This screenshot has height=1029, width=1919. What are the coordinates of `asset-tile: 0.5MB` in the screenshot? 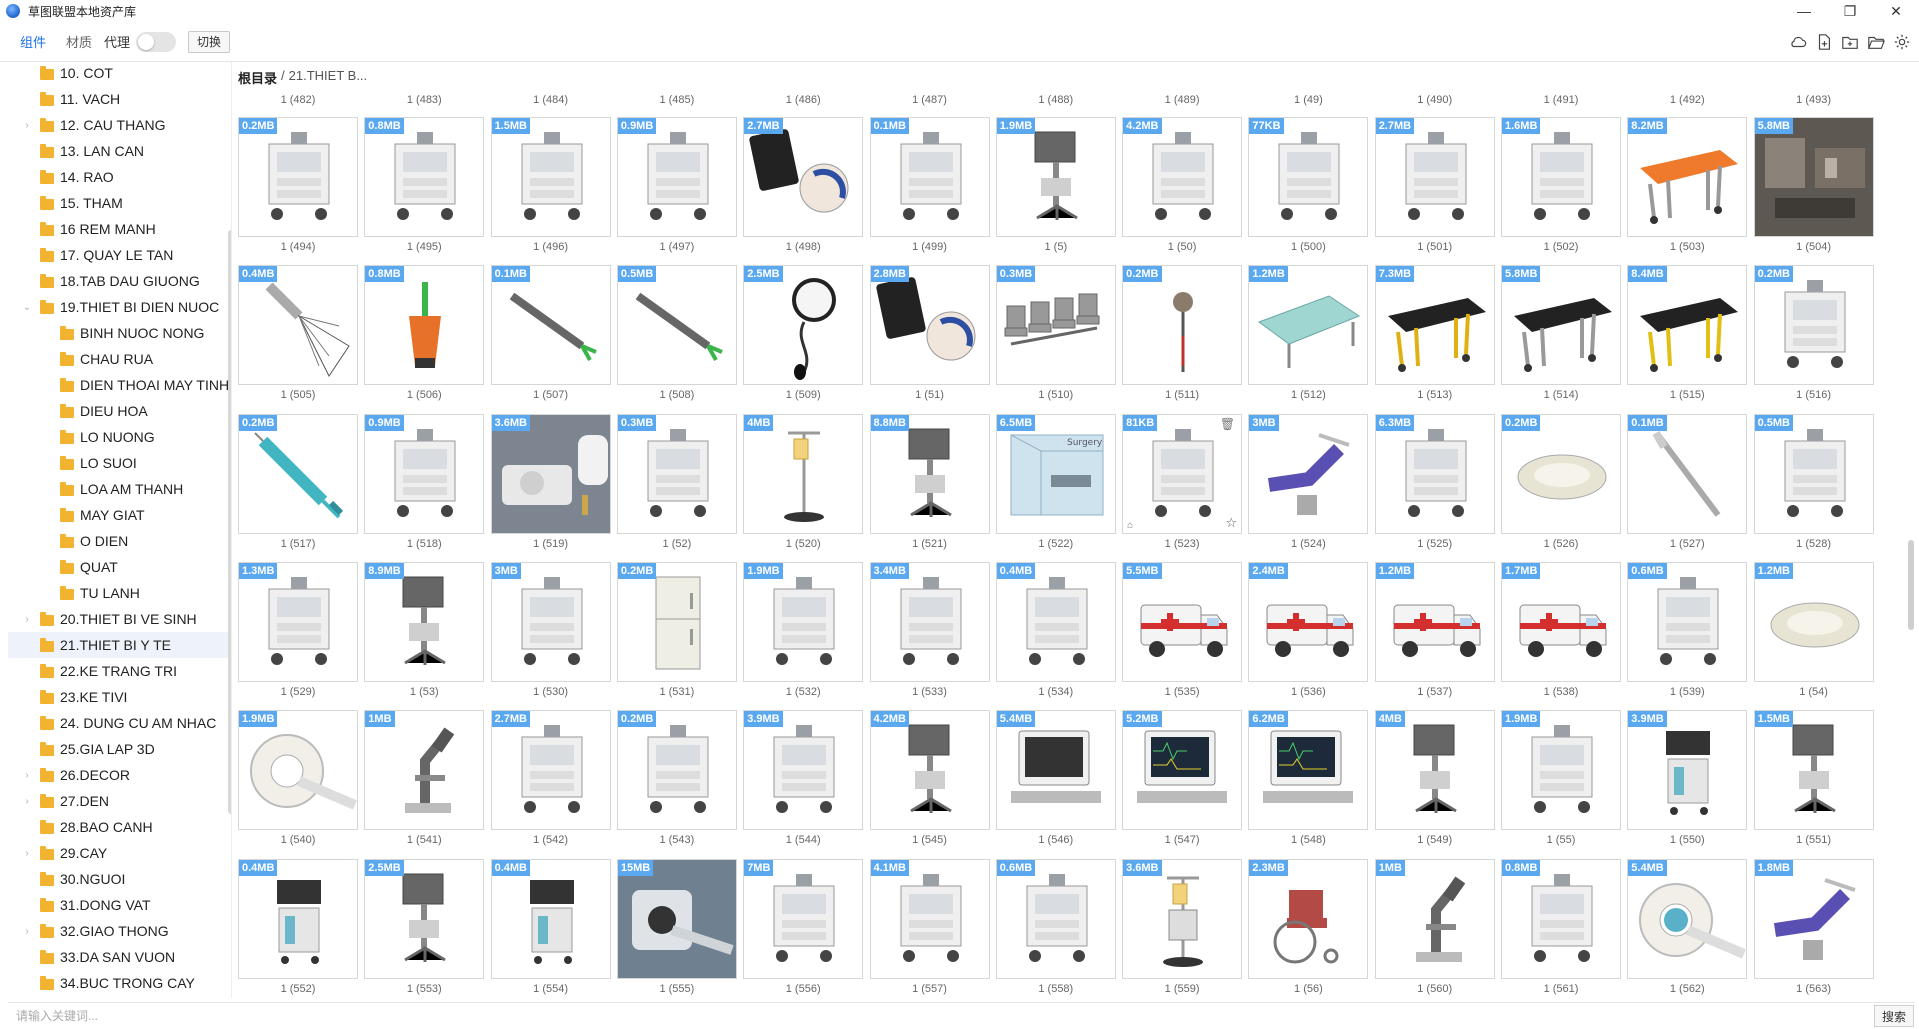 It's located at (676, 325).